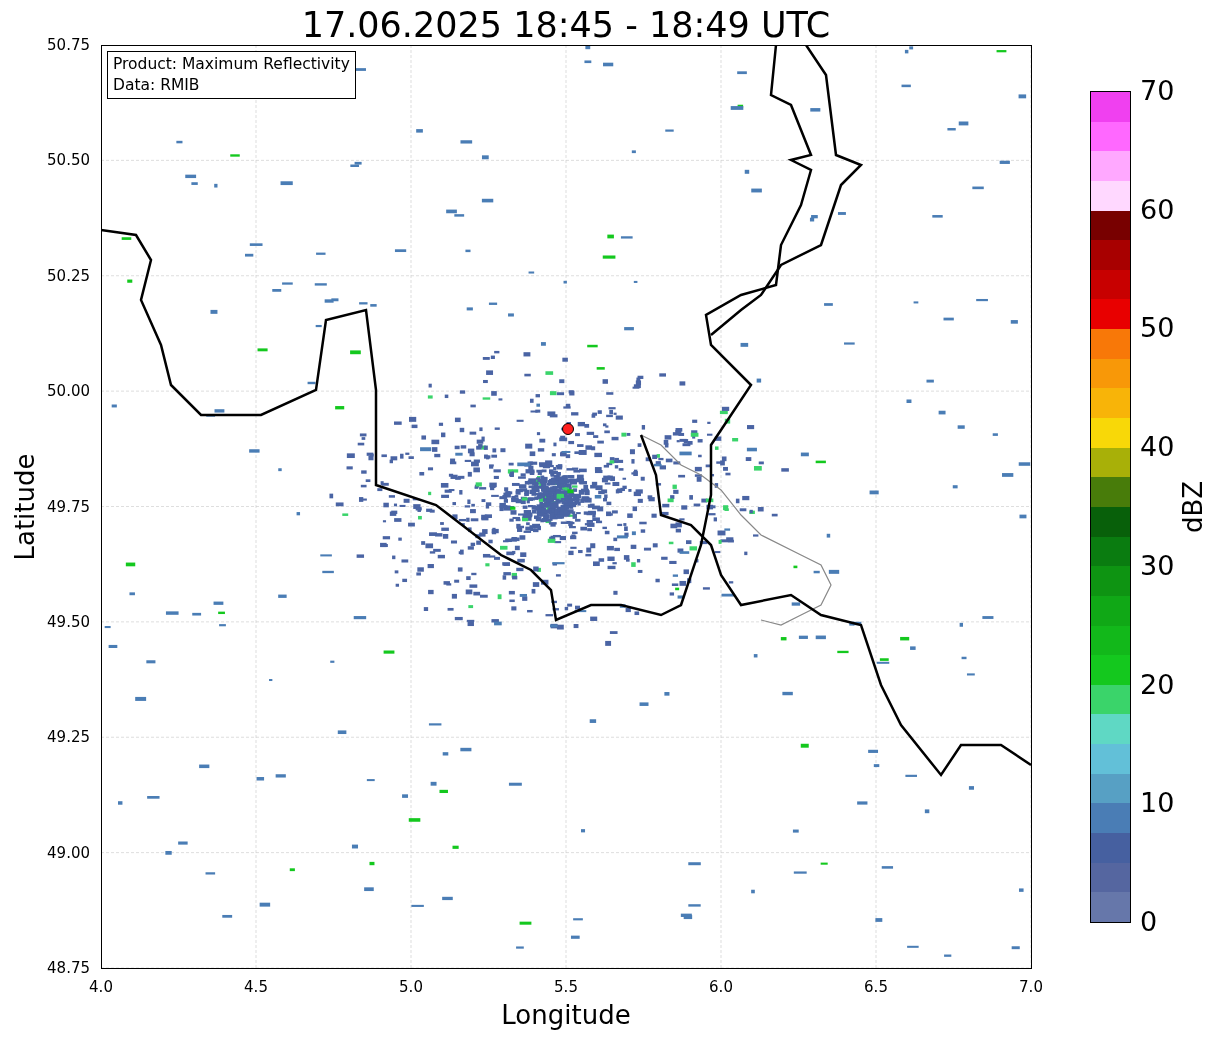 Image resolution: width=1219 pixels, height=1040 pixels. I want to click on colorbar-tick-label: 30, so click(1157, 565).